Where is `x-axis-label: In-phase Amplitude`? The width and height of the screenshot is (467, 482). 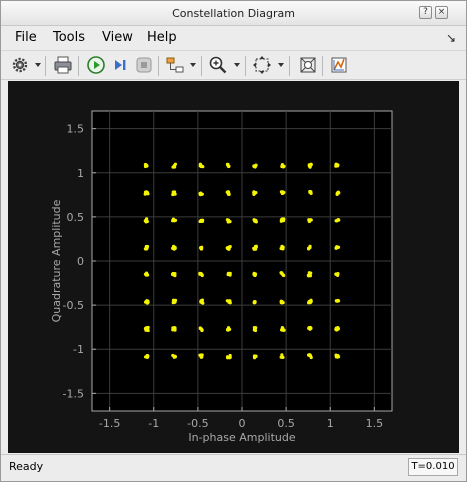 x-axis-label: In-phase Amplitude is located at coordinates (241, 437).